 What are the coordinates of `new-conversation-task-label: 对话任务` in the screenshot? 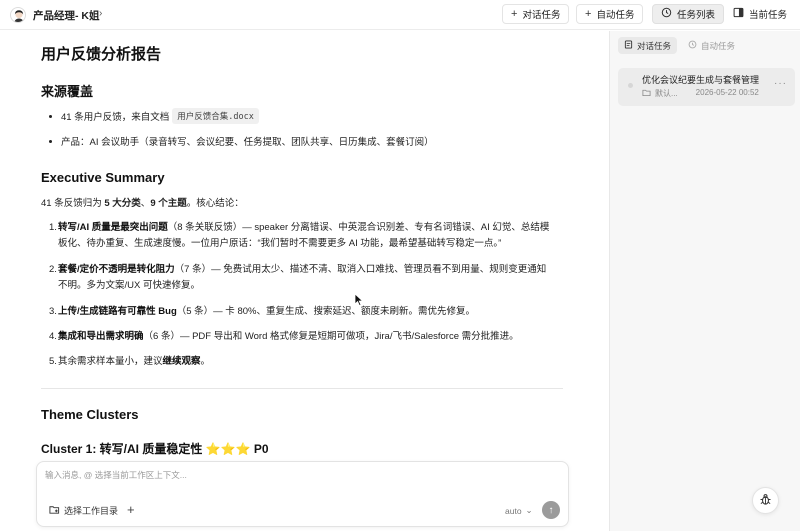 It's located at (541, 15).